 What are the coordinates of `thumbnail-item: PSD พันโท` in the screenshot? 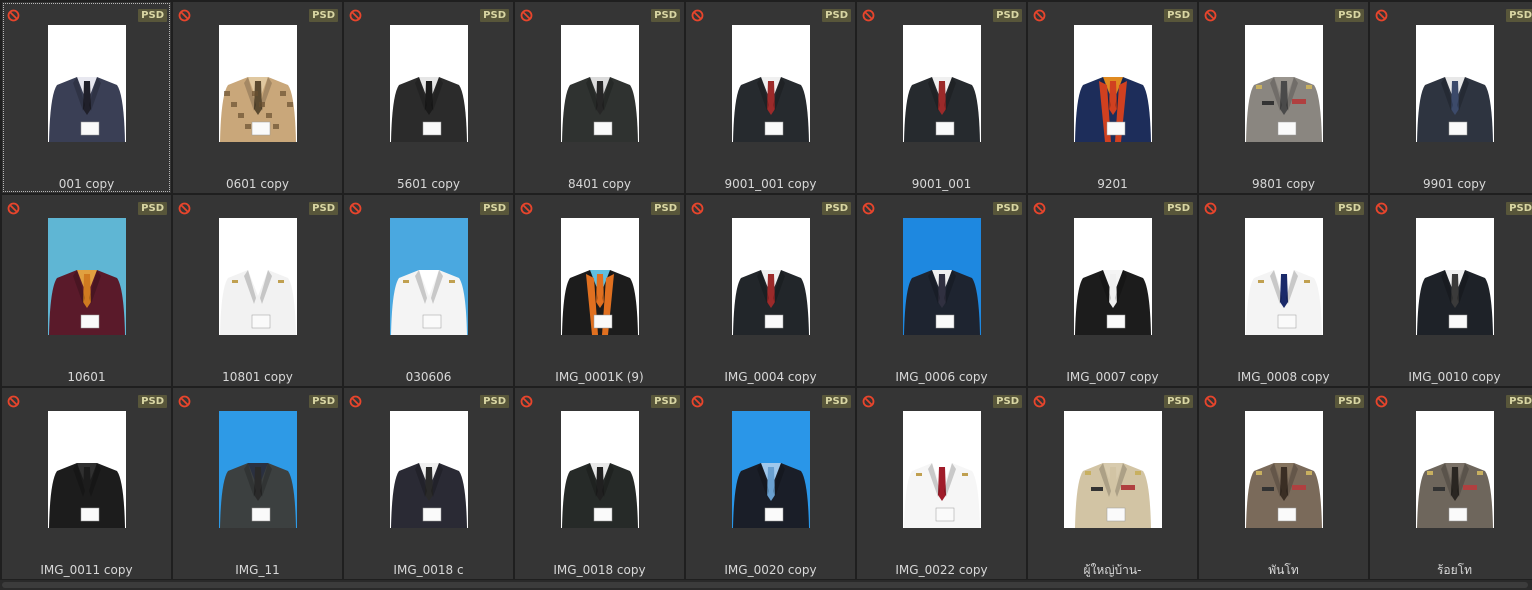 It's located at (1283, 483).